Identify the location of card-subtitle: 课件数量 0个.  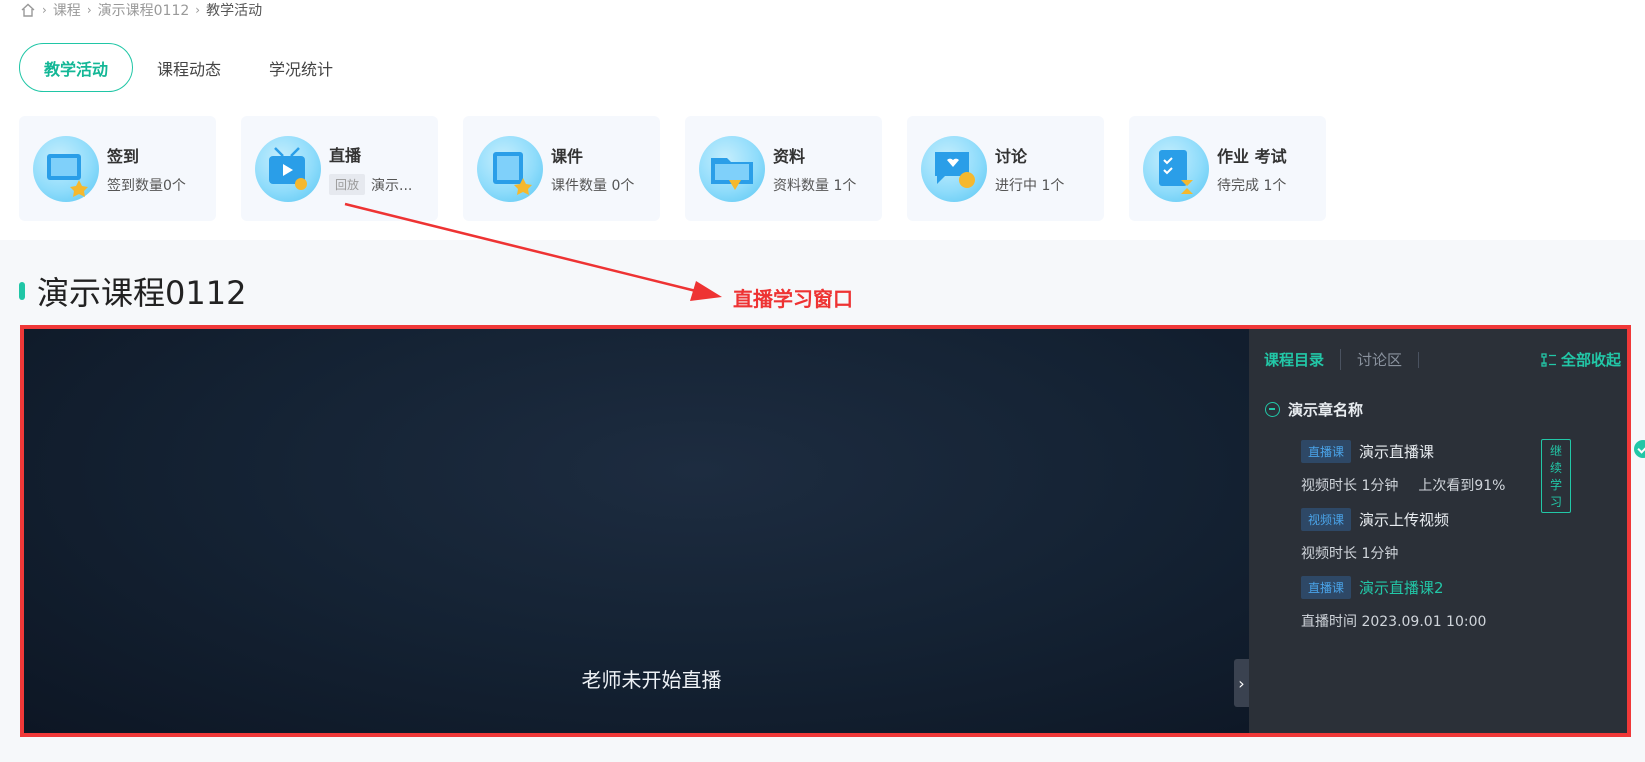
(593, 185).